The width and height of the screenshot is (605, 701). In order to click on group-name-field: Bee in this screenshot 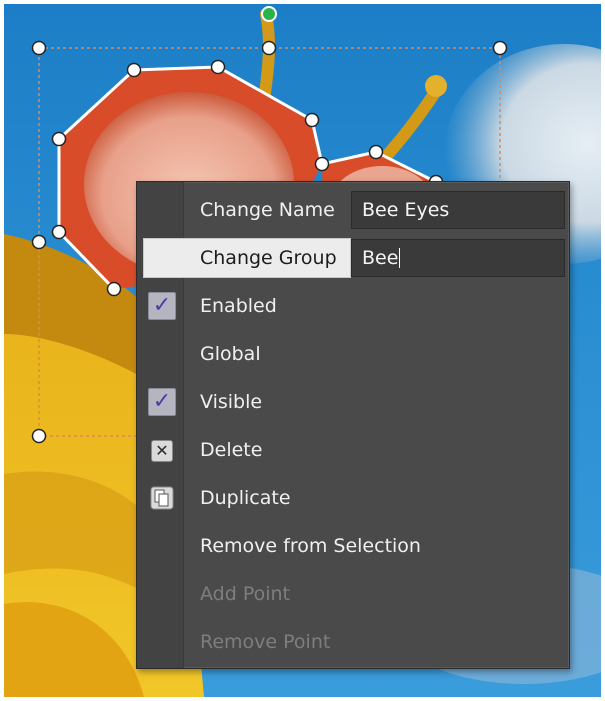, I will do `click(458, 258)`.